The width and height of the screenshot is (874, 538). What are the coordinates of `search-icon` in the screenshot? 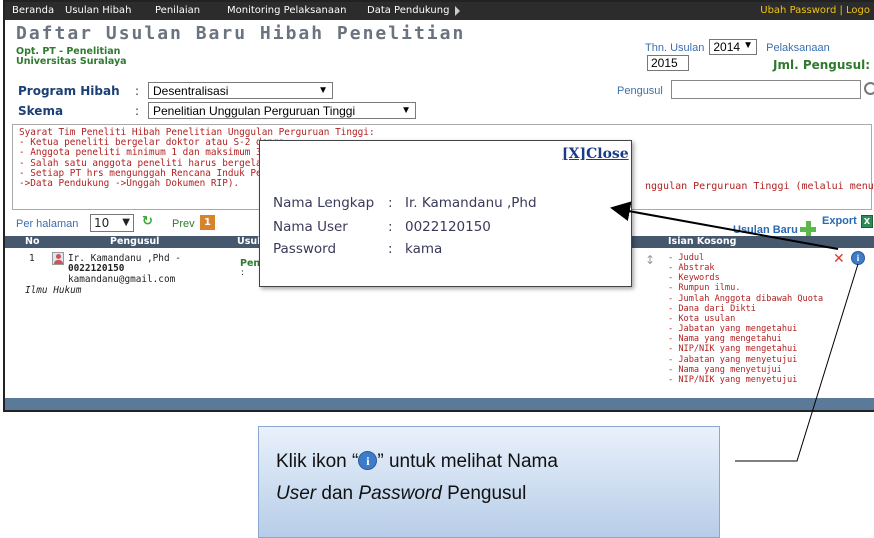 It's located at (869, 88).